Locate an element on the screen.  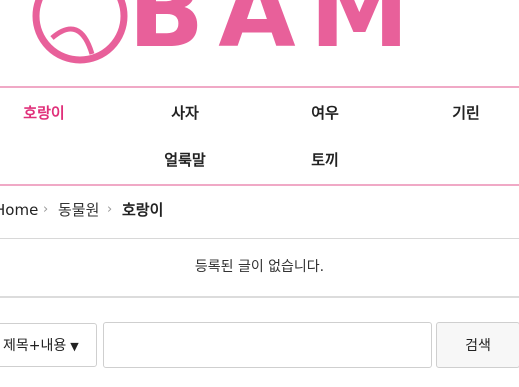
breadcrumb-category-link: 동물원 is located at coordinates (78, 210).